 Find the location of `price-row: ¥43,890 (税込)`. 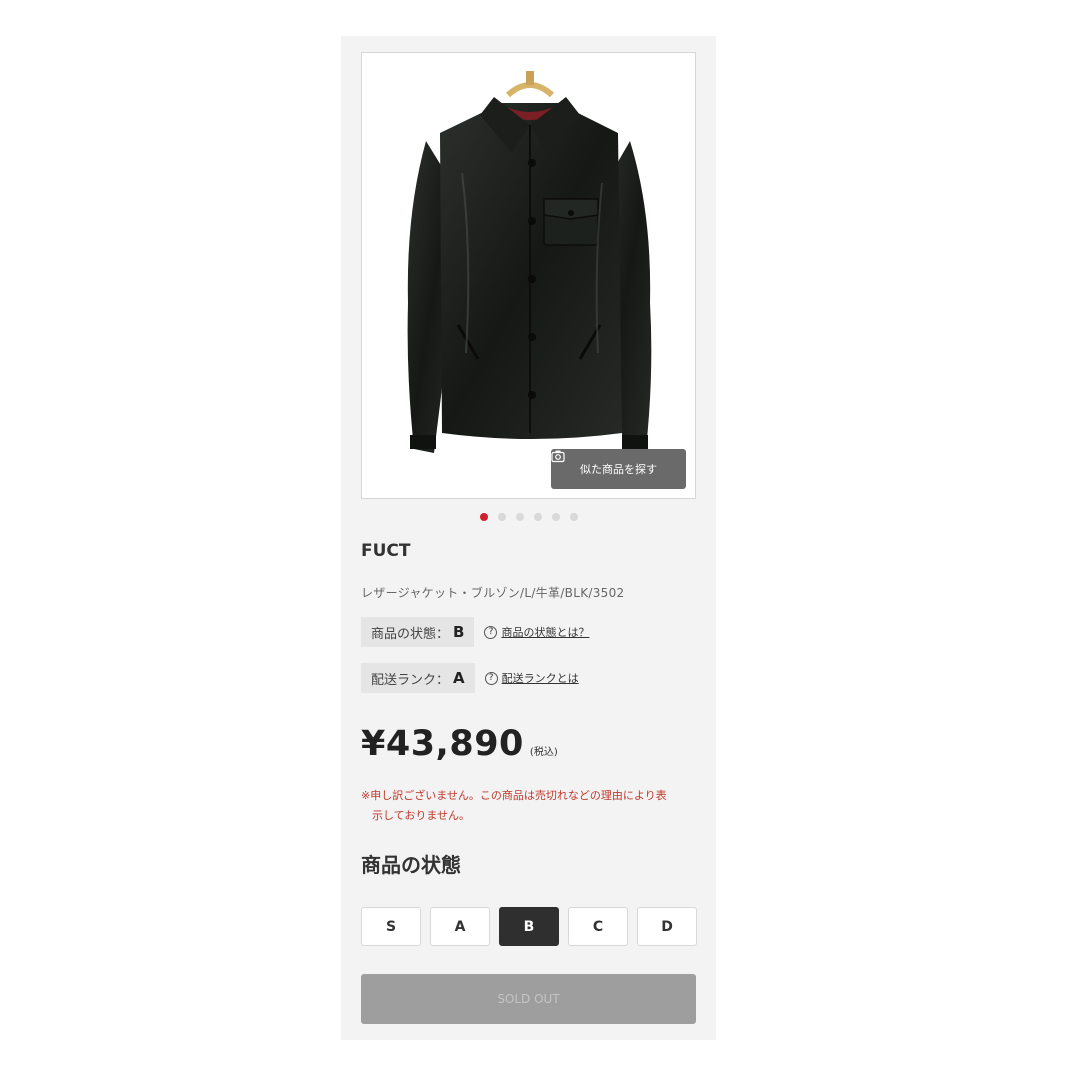

price-row: ¥43,890 (税込) is located at coordinates (459, 744).